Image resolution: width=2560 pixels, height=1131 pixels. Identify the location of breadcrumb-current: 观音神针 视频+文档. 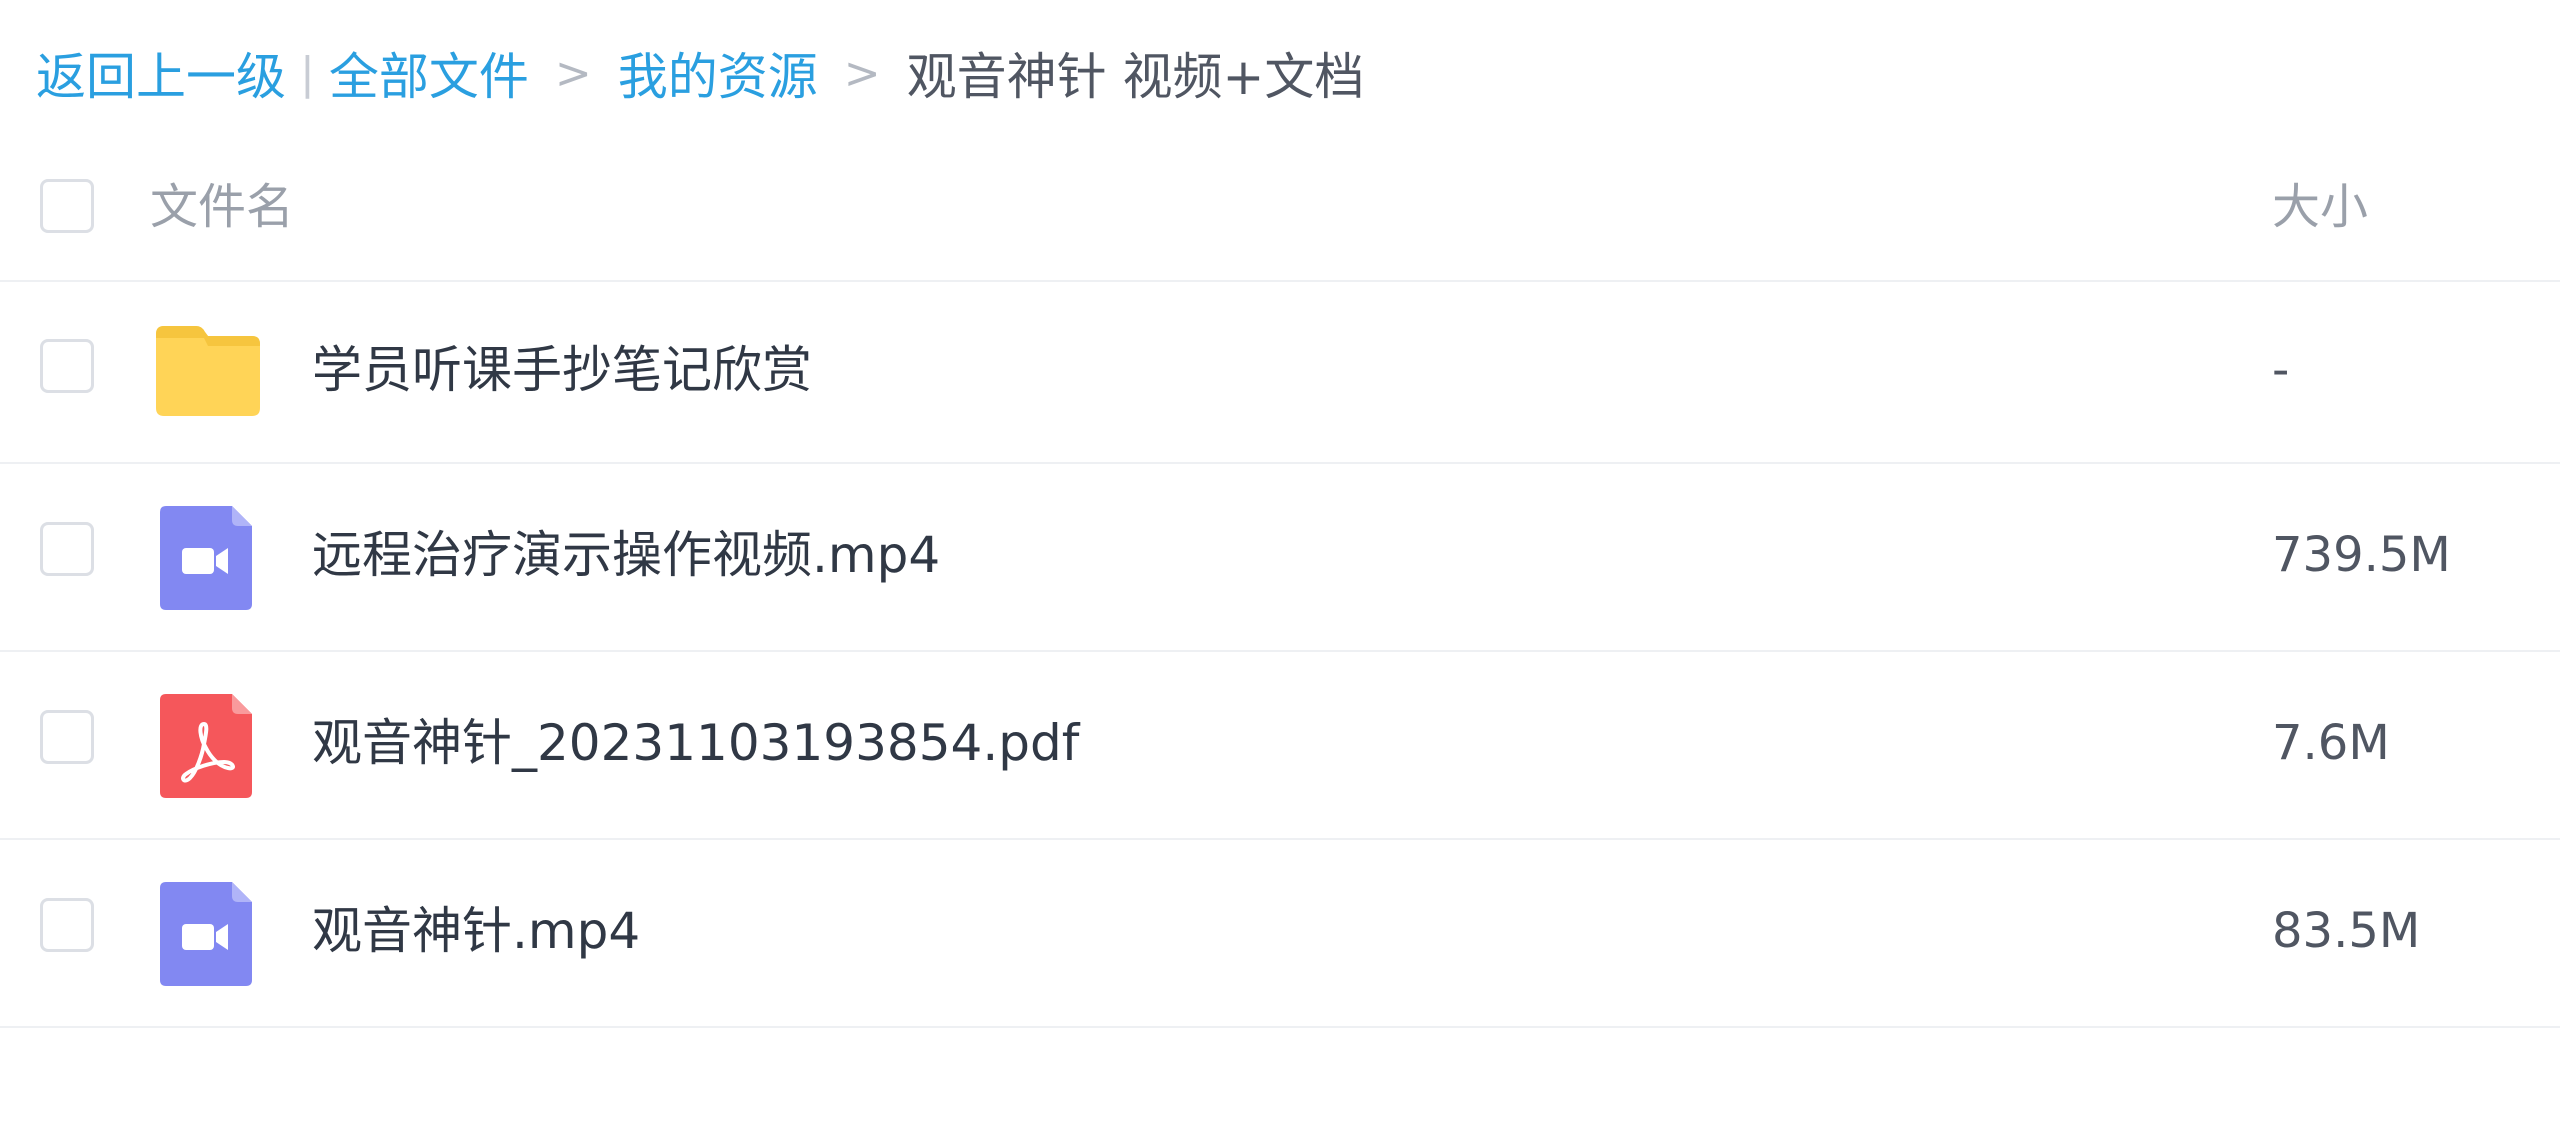
(1135, 77).